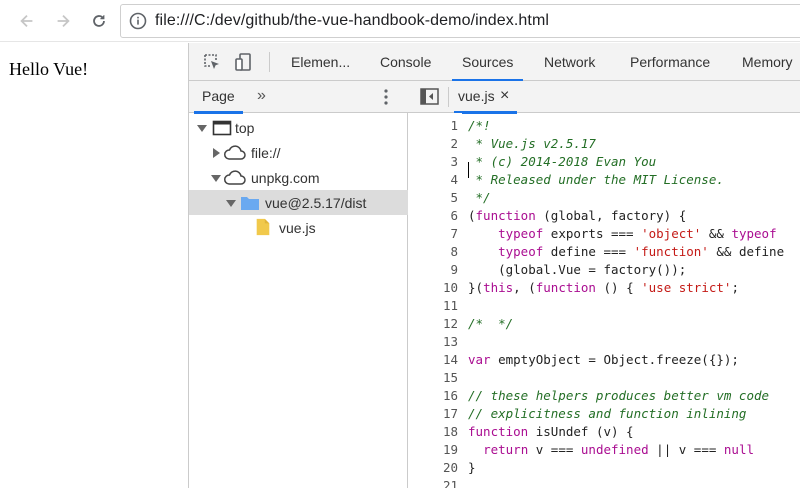 The image size is (800, 488). I want to click on line-number: 16, so click(438, 396).